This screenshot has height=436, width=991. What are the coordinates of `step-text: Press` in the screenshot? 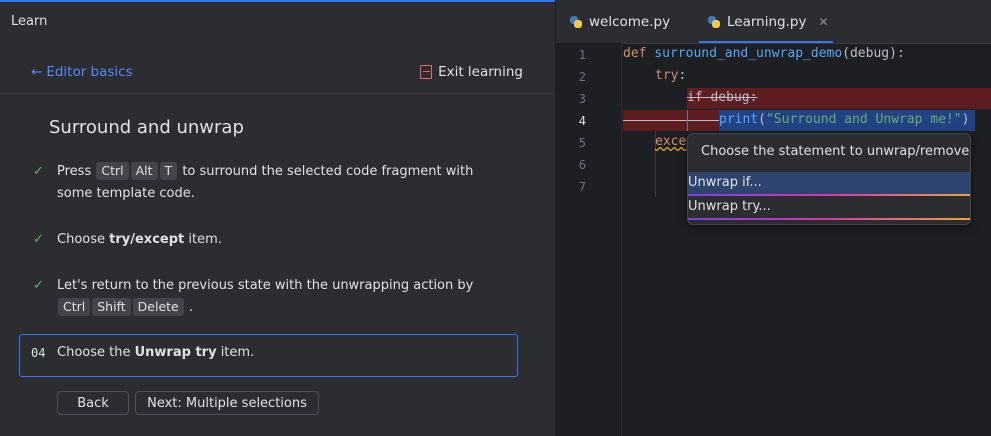 It's located at (74, 171).